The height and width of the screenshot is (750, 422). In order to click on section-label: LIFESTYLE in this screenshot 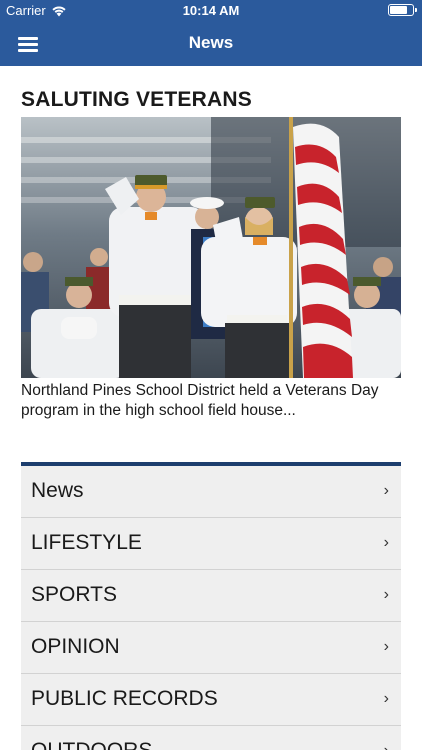, I will do `click(86, 542)`.